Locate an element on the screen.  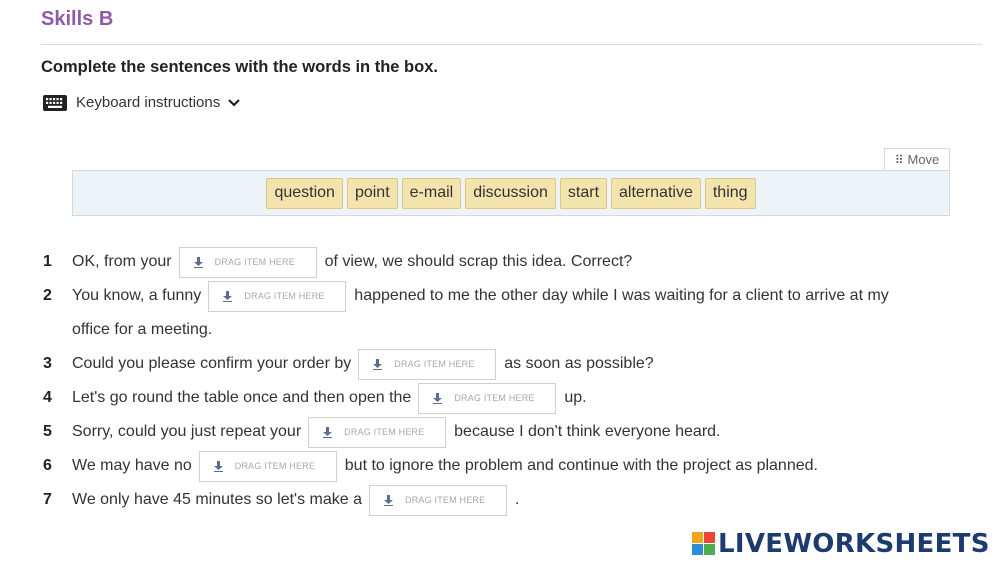
drop-zone-4: DRAG ITEM HERE is located at coordinates (487, 398).